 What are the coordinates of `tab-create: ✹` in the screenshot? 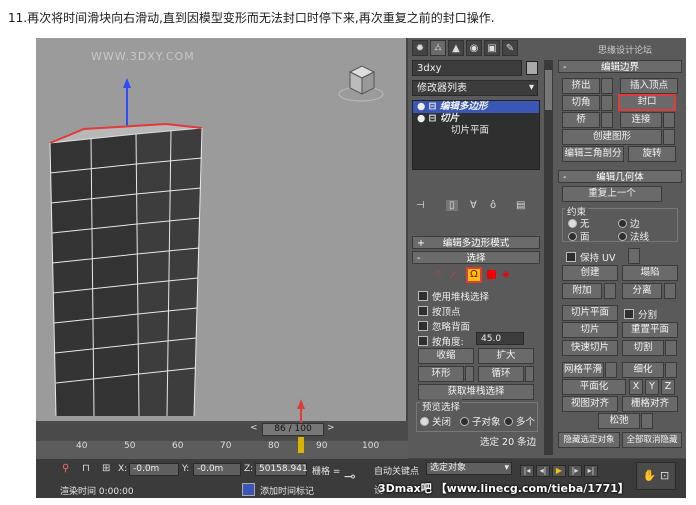 It's located at (420, 48).